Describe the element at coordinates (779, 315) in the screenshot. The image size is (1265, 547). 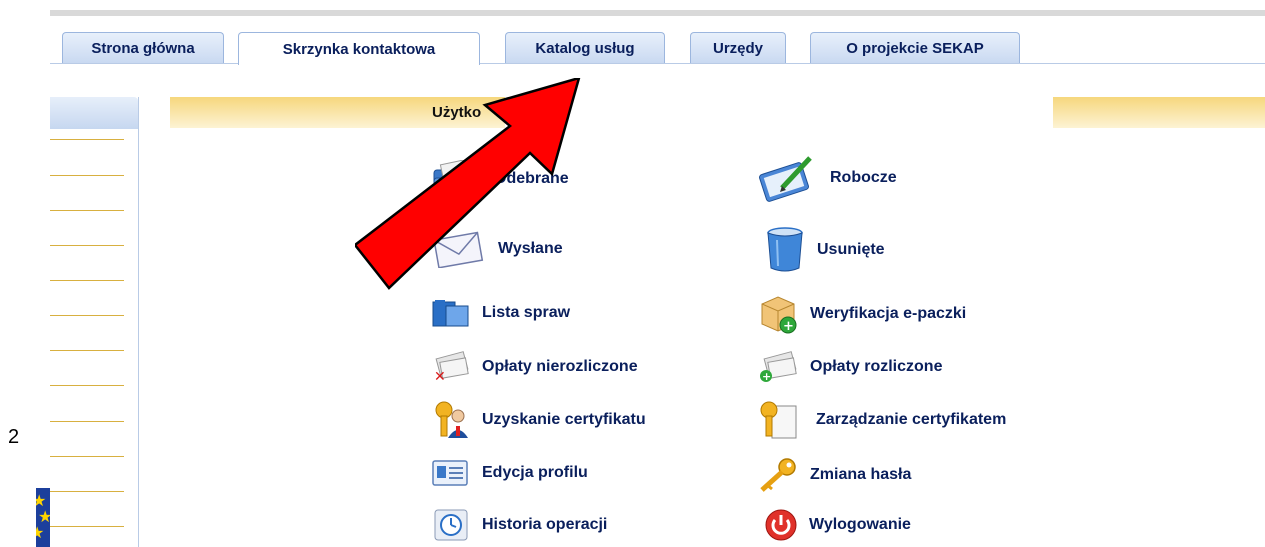
I see `package-verify-icon: +` at that location.